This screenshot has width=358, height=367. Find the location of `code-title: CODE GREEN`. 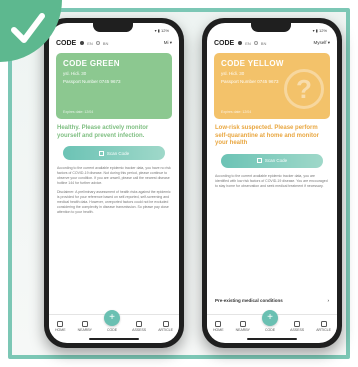

code-title: CODE GREEN is located at coordinates (91, 63).